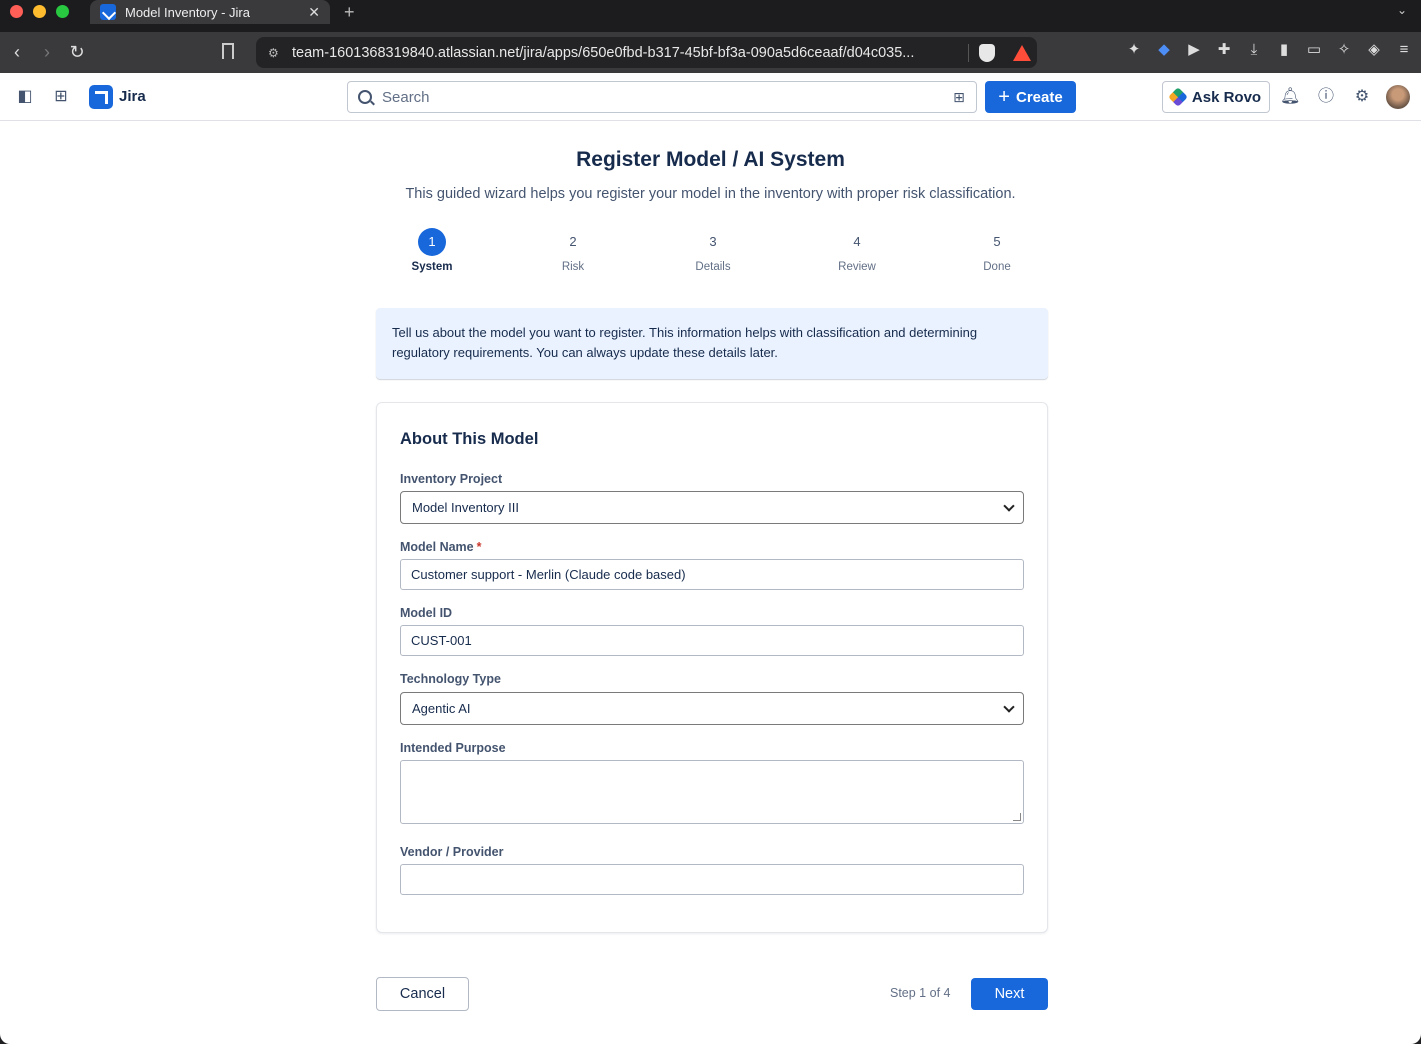 The width and height of the screenshot is (1421, 1044). Describe the element at coordinates (453, 748) in the screenshot. I see `intended-purpose-label: Intended Purpose` at that location.